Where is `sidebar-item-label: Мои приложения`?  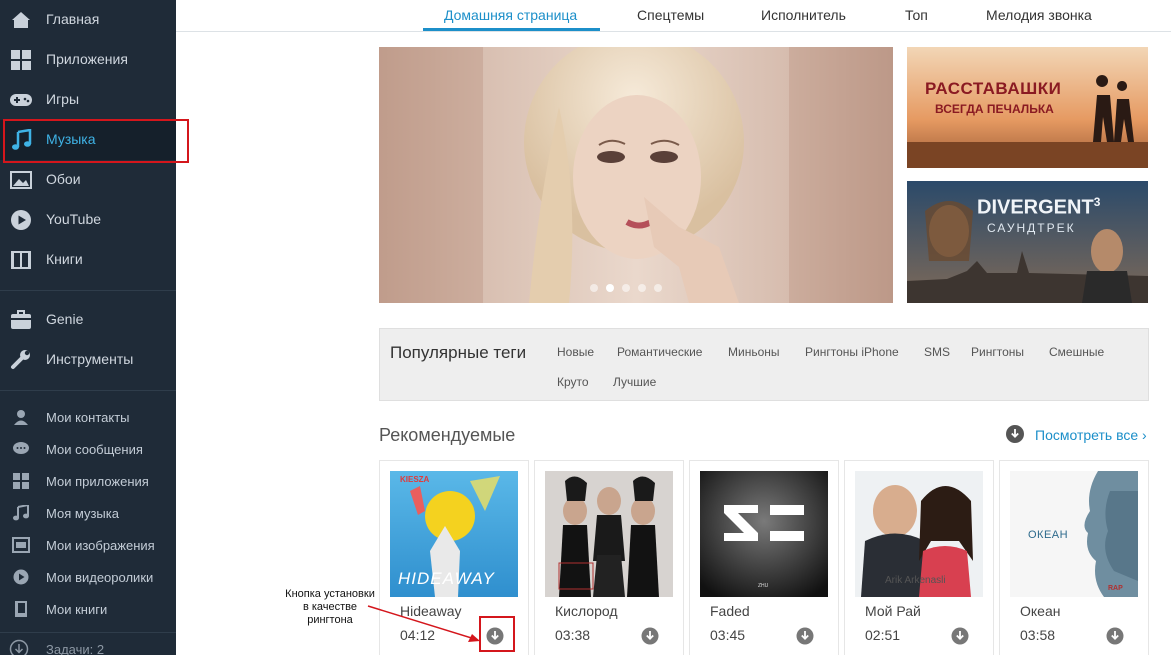
sidebar-item-label: Мои приложения is located at coordinates (97, 481).